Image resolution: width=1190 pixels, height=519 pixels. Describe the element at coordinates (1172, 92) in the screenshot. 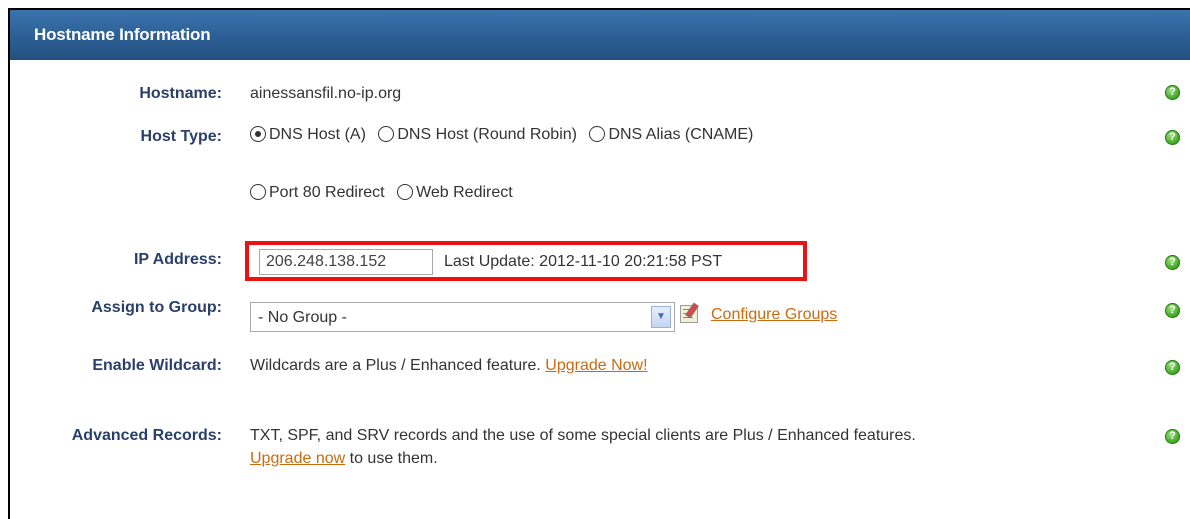

I see `hostname-help-icon: ?` at that location.